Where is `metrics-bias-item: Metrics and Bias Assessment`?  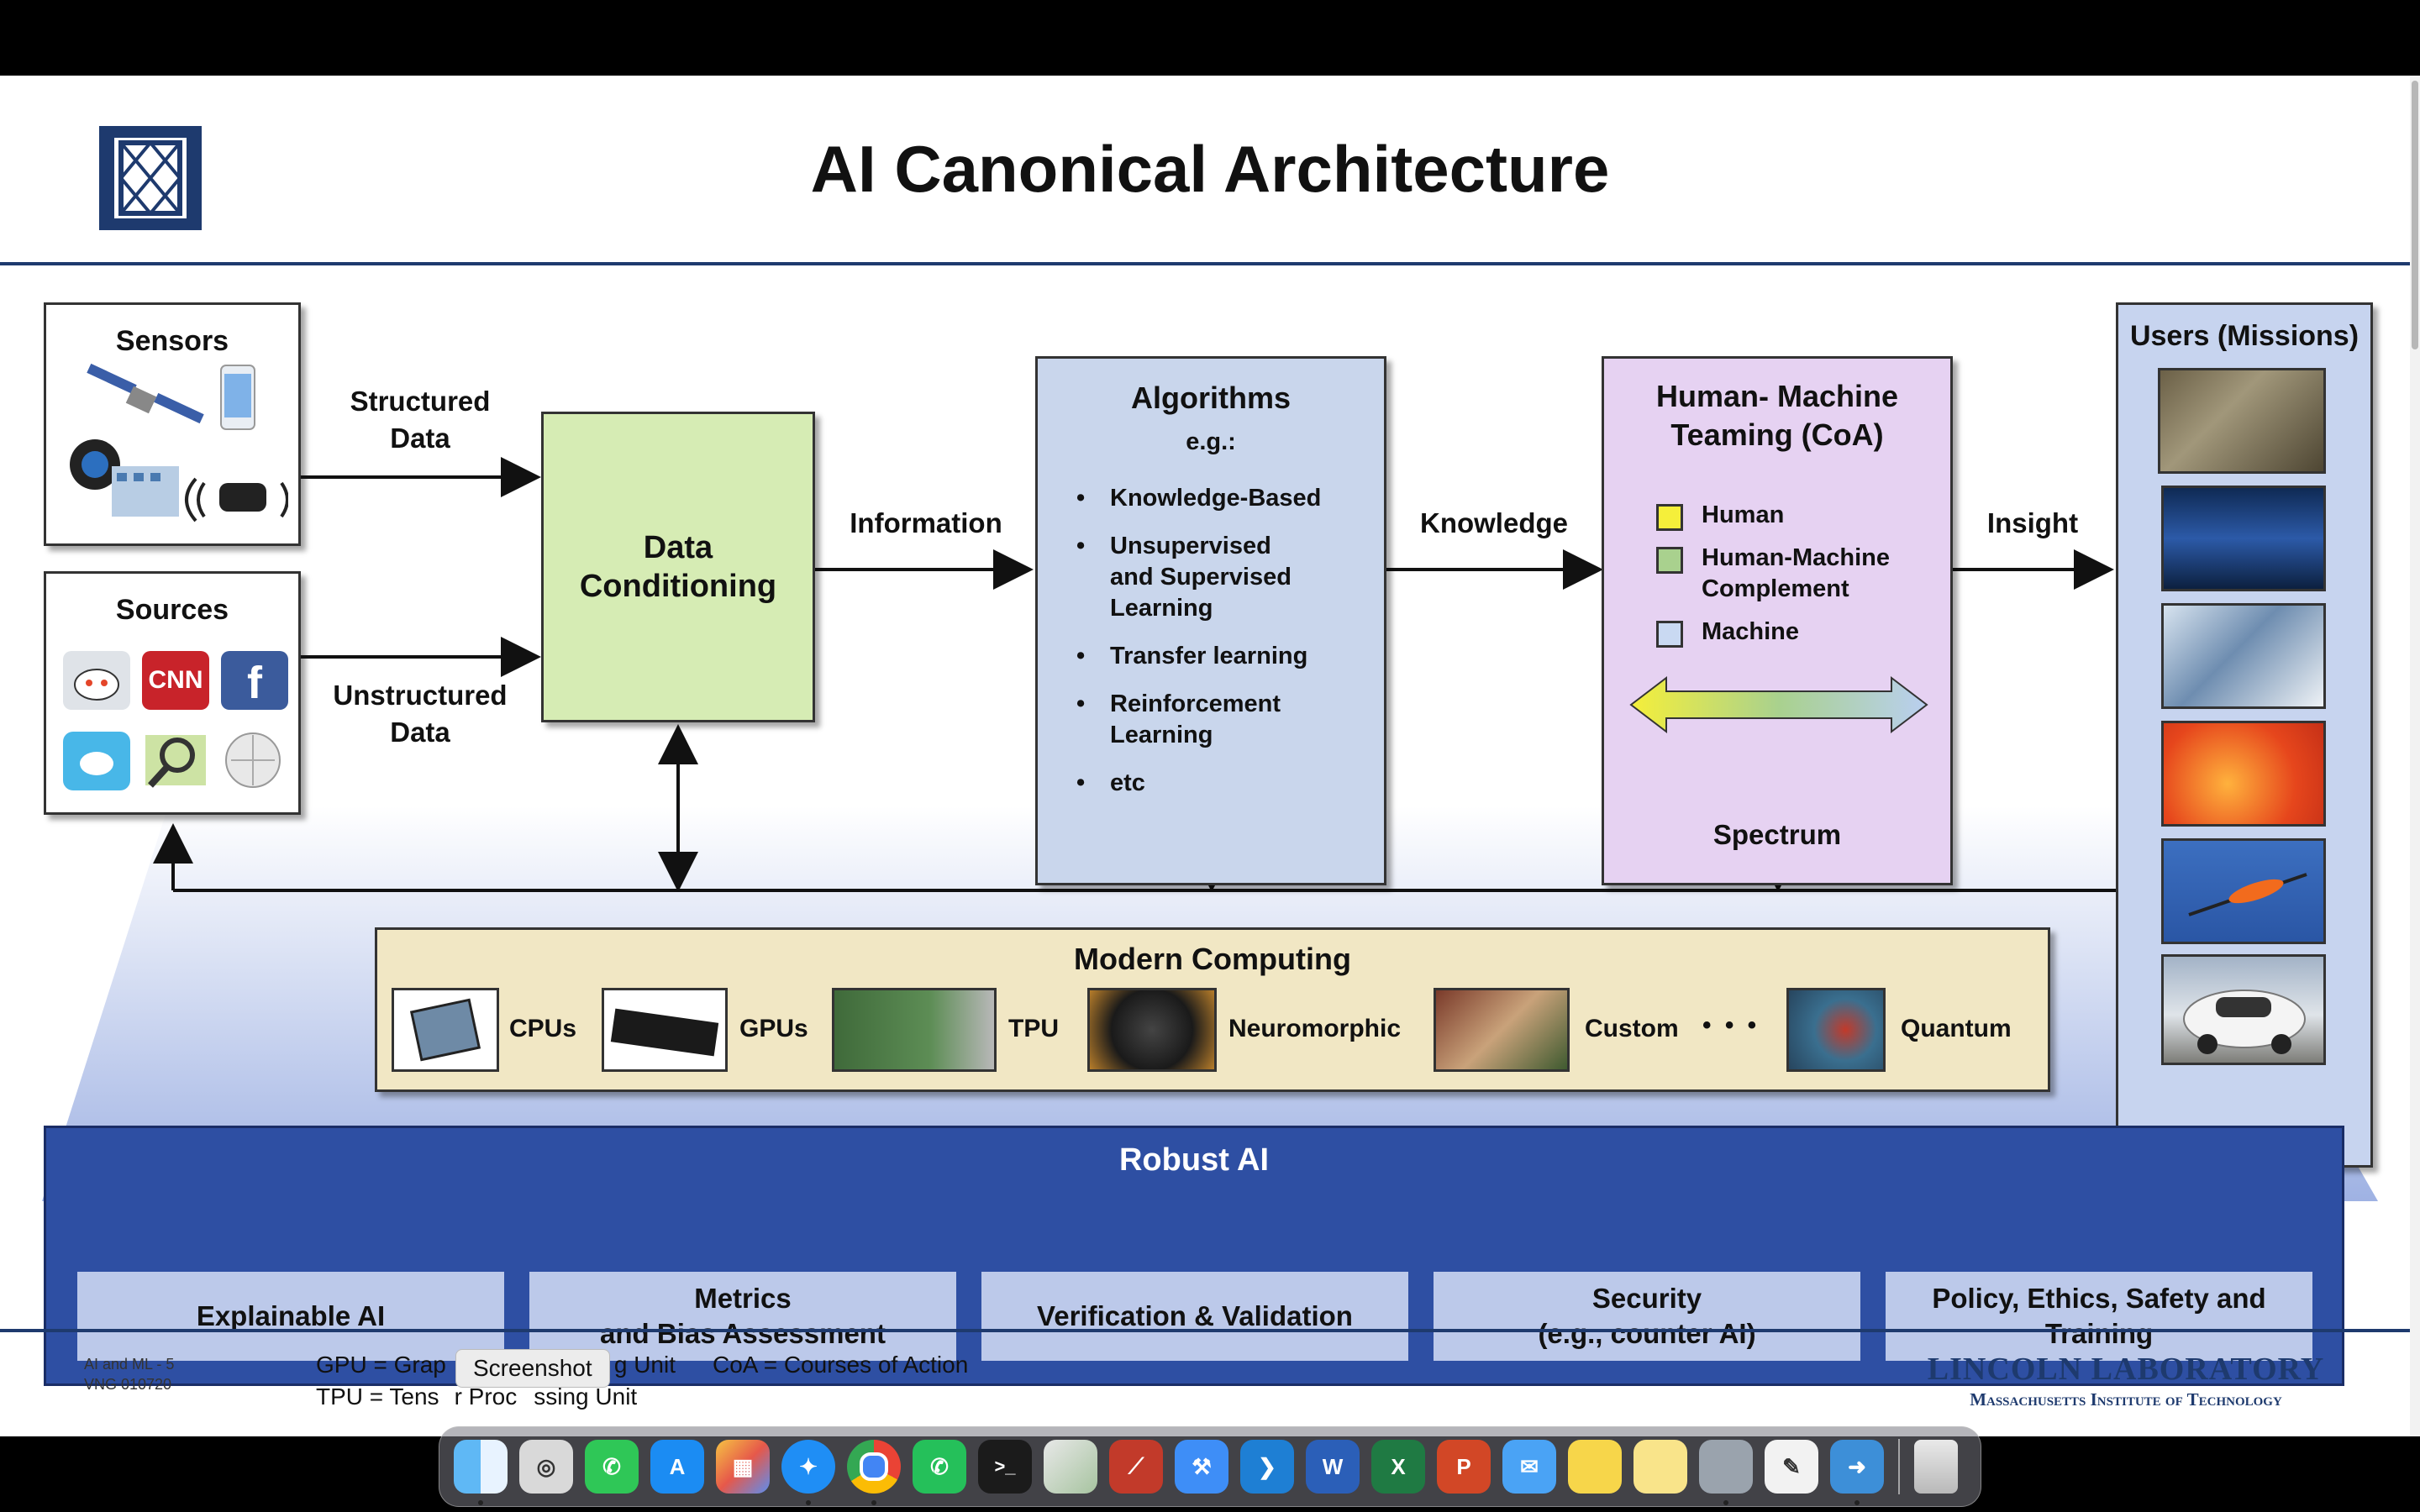
metrics-bias-item: Metrics and Bias Assessment is located at coordinates (742, 1316).